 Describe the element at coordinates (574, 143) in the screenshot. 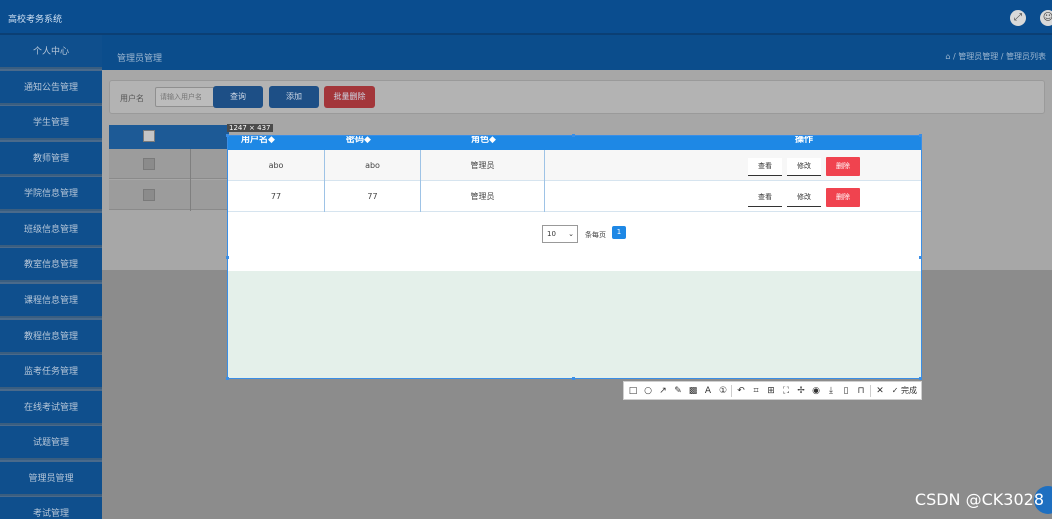

I see `table-header: 用户名◆ 密码◆ 角色◆ 操作` at that location.